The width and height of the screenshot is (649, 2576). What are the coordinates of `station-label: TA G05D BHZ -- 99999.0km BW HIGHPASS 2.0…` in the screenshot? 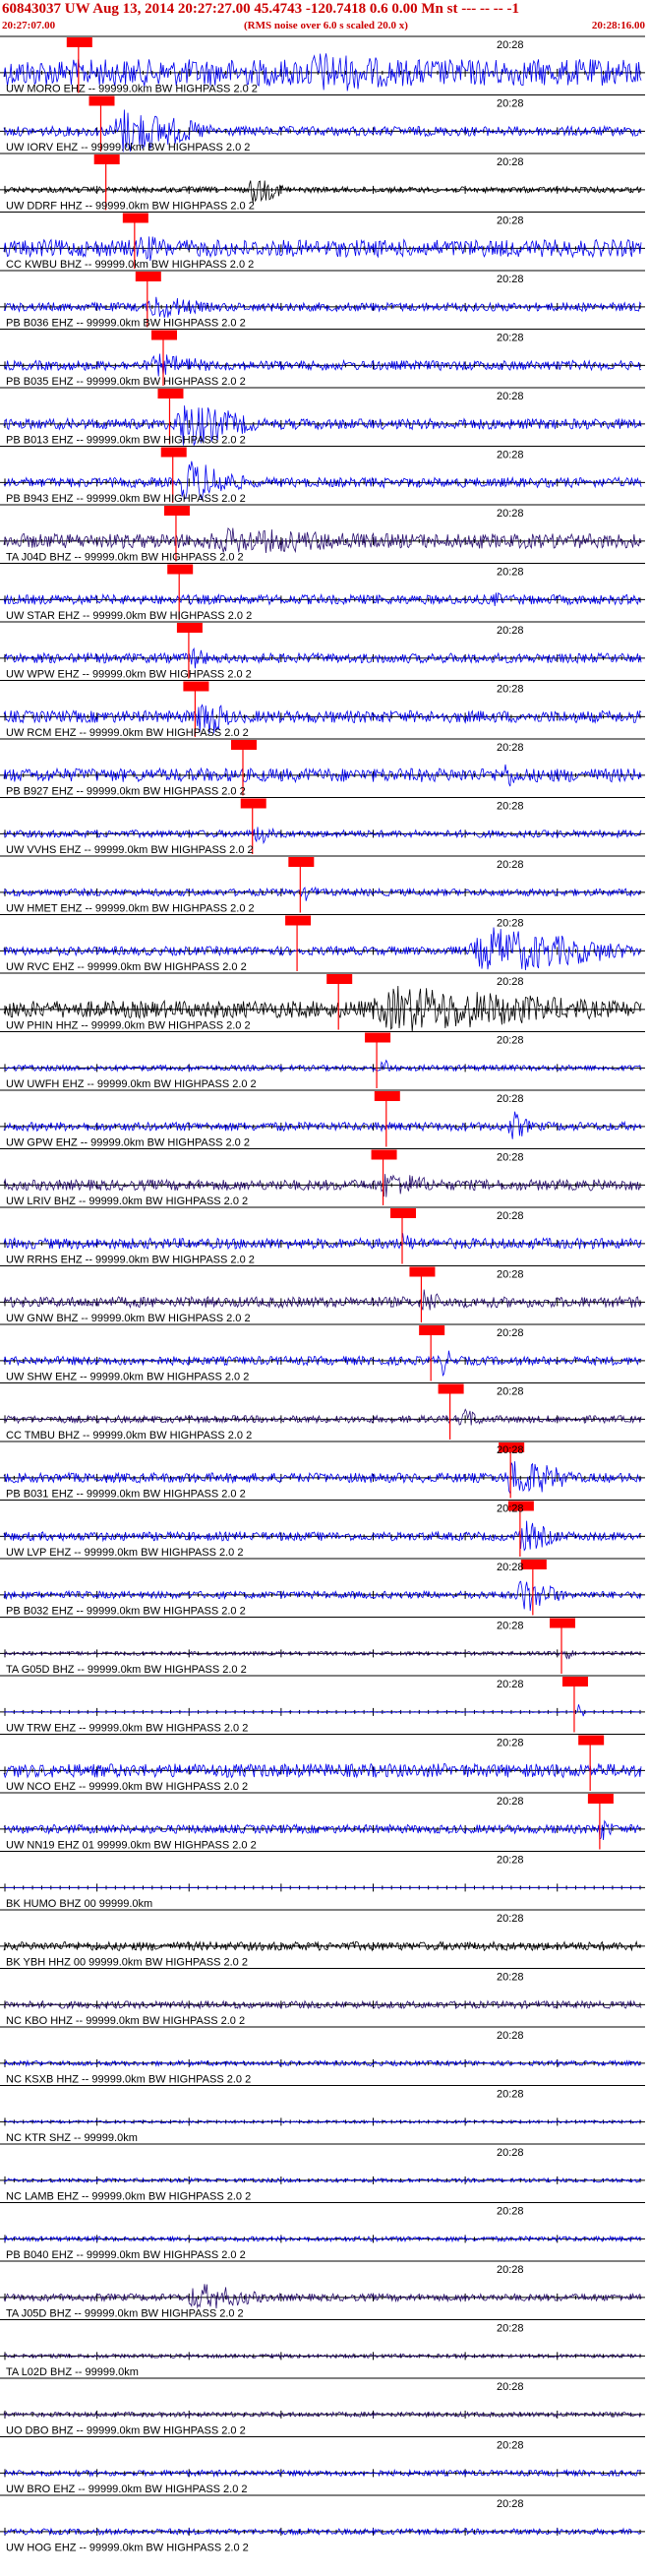 It's located at (126, 1670).